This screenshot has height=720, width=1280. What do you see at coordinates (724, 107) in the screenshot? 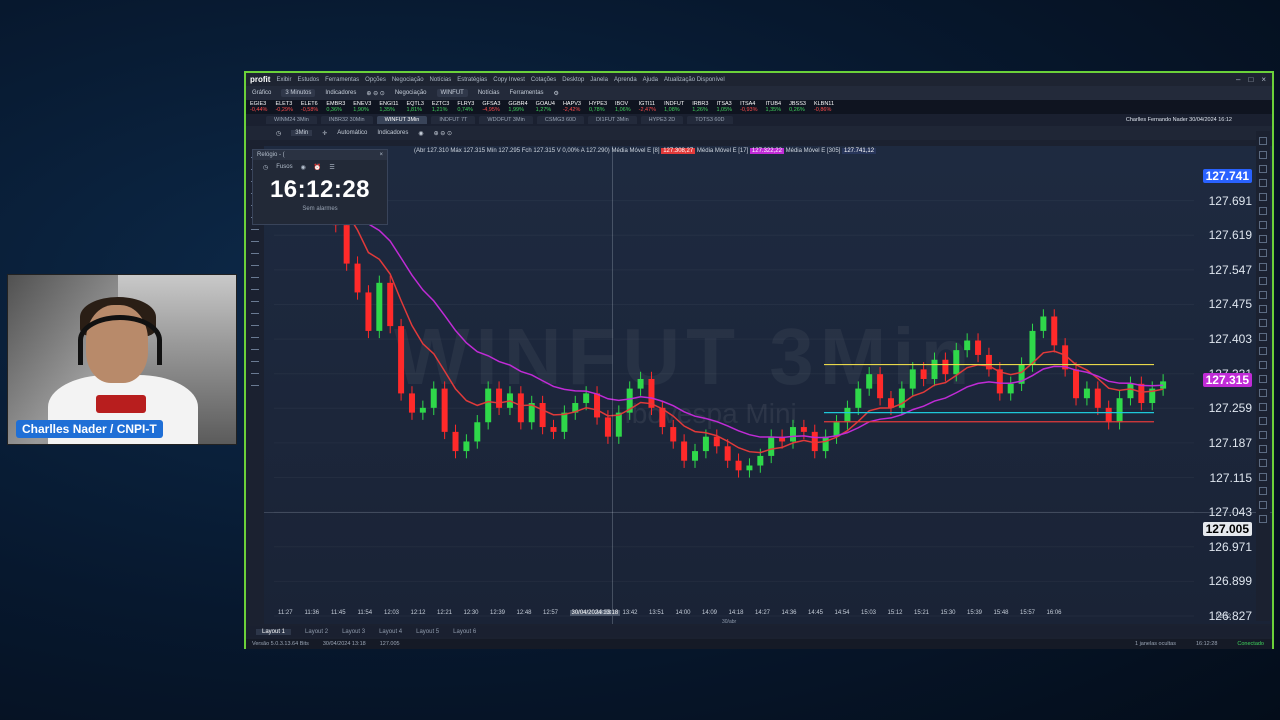
I see `ticker-item: ITSA3 1,05%` at bounding box center [724, 107].